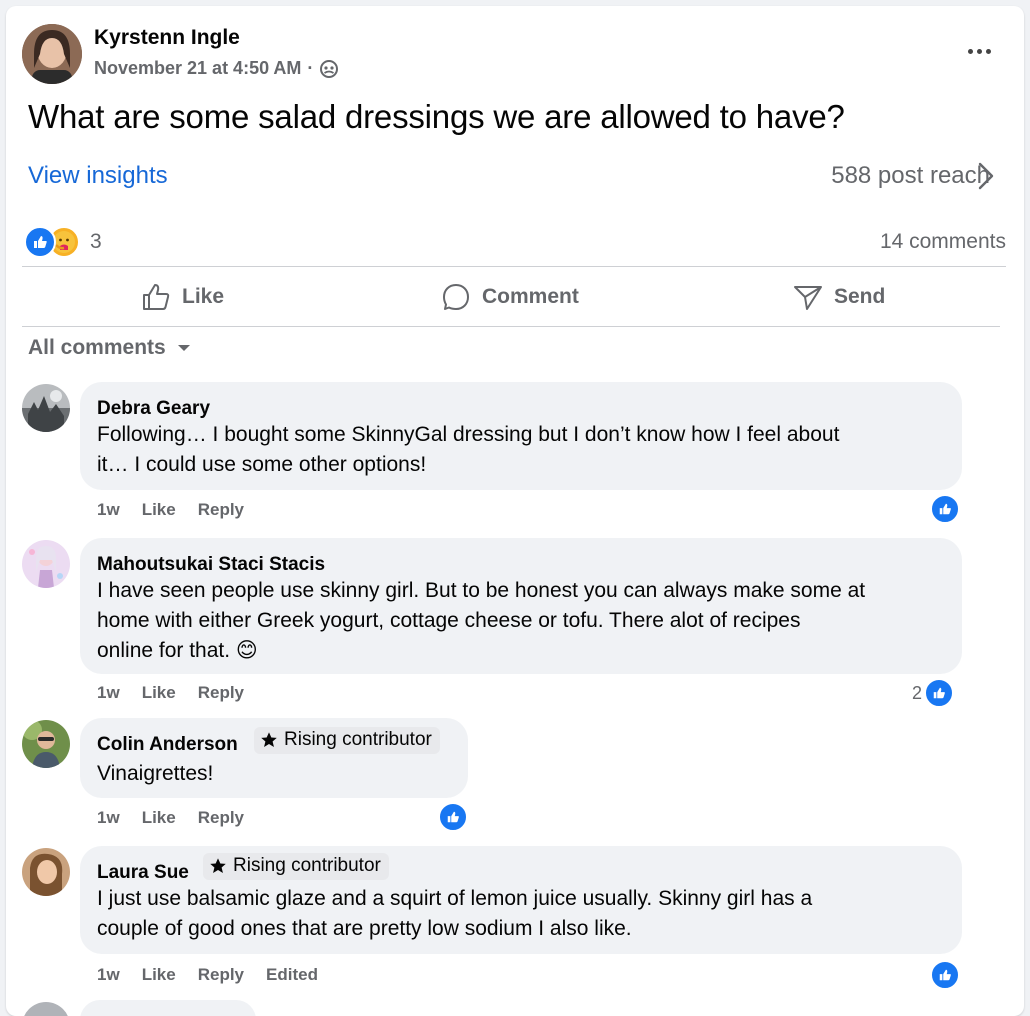  I want to click on comment-text-line: Vinaigrettes!, so click(155, 773).